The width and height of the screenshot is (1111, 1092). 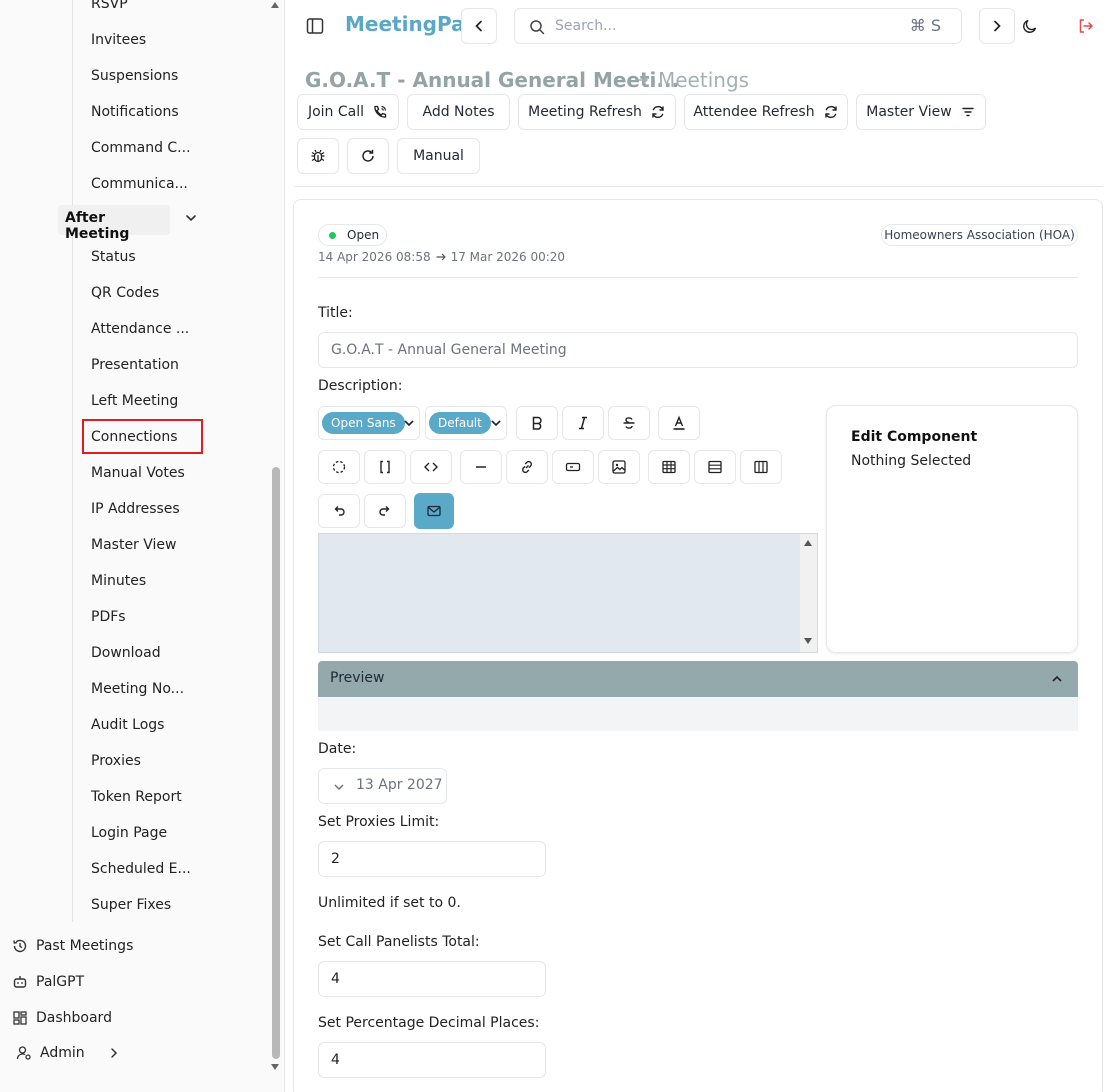 What do you see at coordinates (116, 761) in the screenshot?
I see `sidebar-item-proxies: Proxies` at bounding box center [116, 761].